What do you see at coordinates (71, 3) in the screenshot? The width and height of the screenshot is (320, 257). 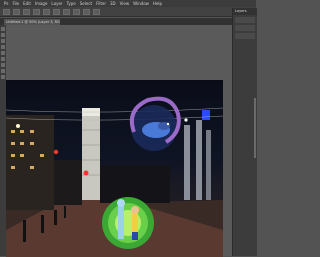 I see `menu-item-type: Type` at bounding box center [71, 3].